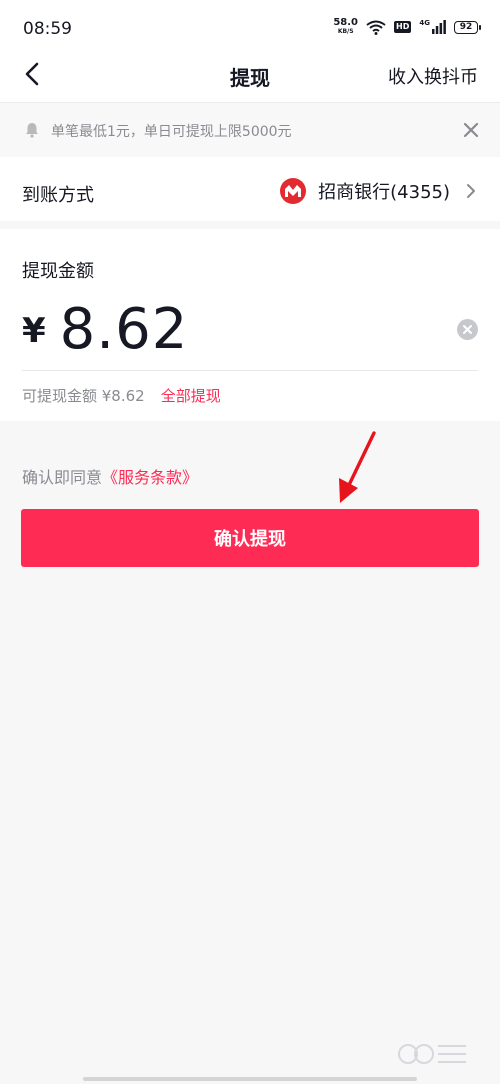 The width and height of the screenshot is (500, 1084). I want to click on terms-prefix: 确认即同意, so click(62, 477).